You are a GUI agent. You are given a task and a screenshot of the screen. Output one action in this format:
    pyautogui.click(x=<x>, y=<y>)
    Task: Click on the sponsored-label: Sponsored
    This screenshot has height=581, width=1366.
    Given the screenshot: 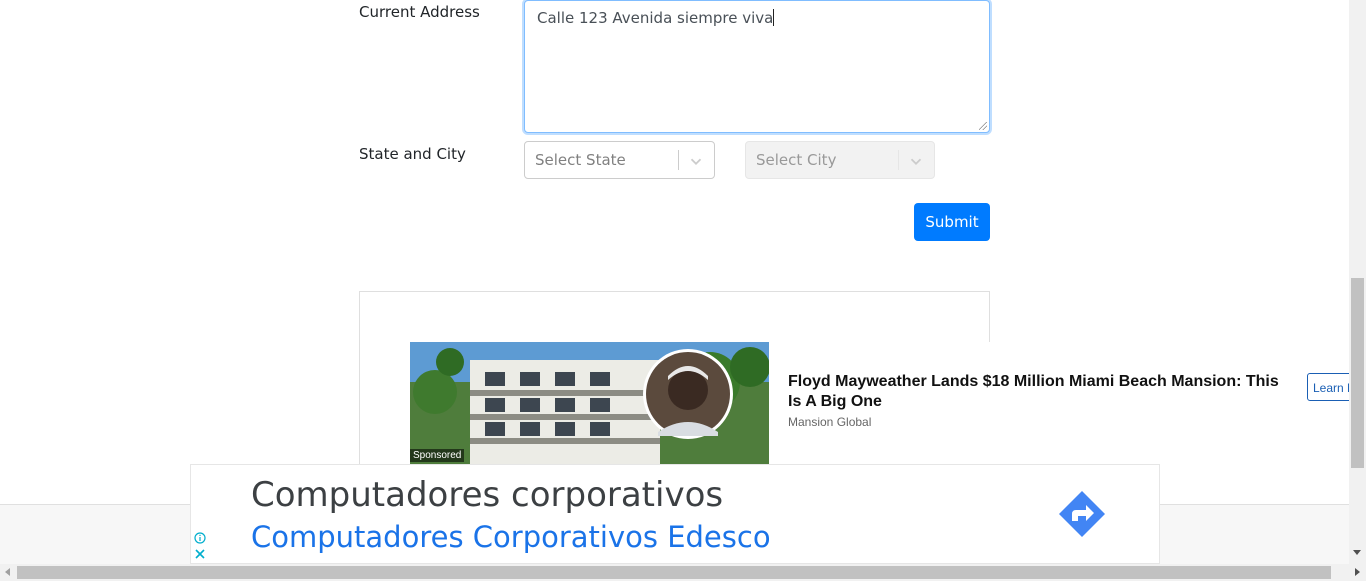 What is the action you would take?
    pyautogui.click(x=437, y=455)
    